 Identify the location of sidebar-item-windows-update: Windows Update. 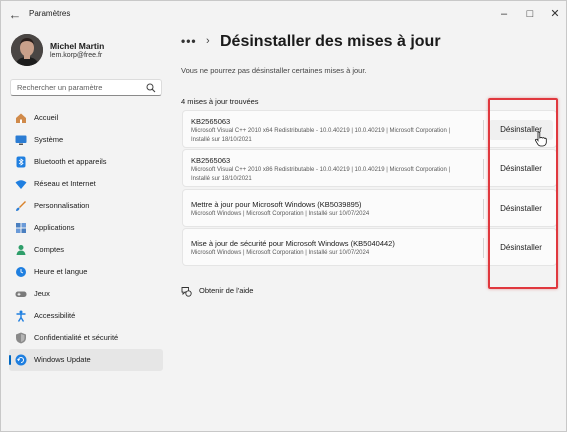
(86, 360).